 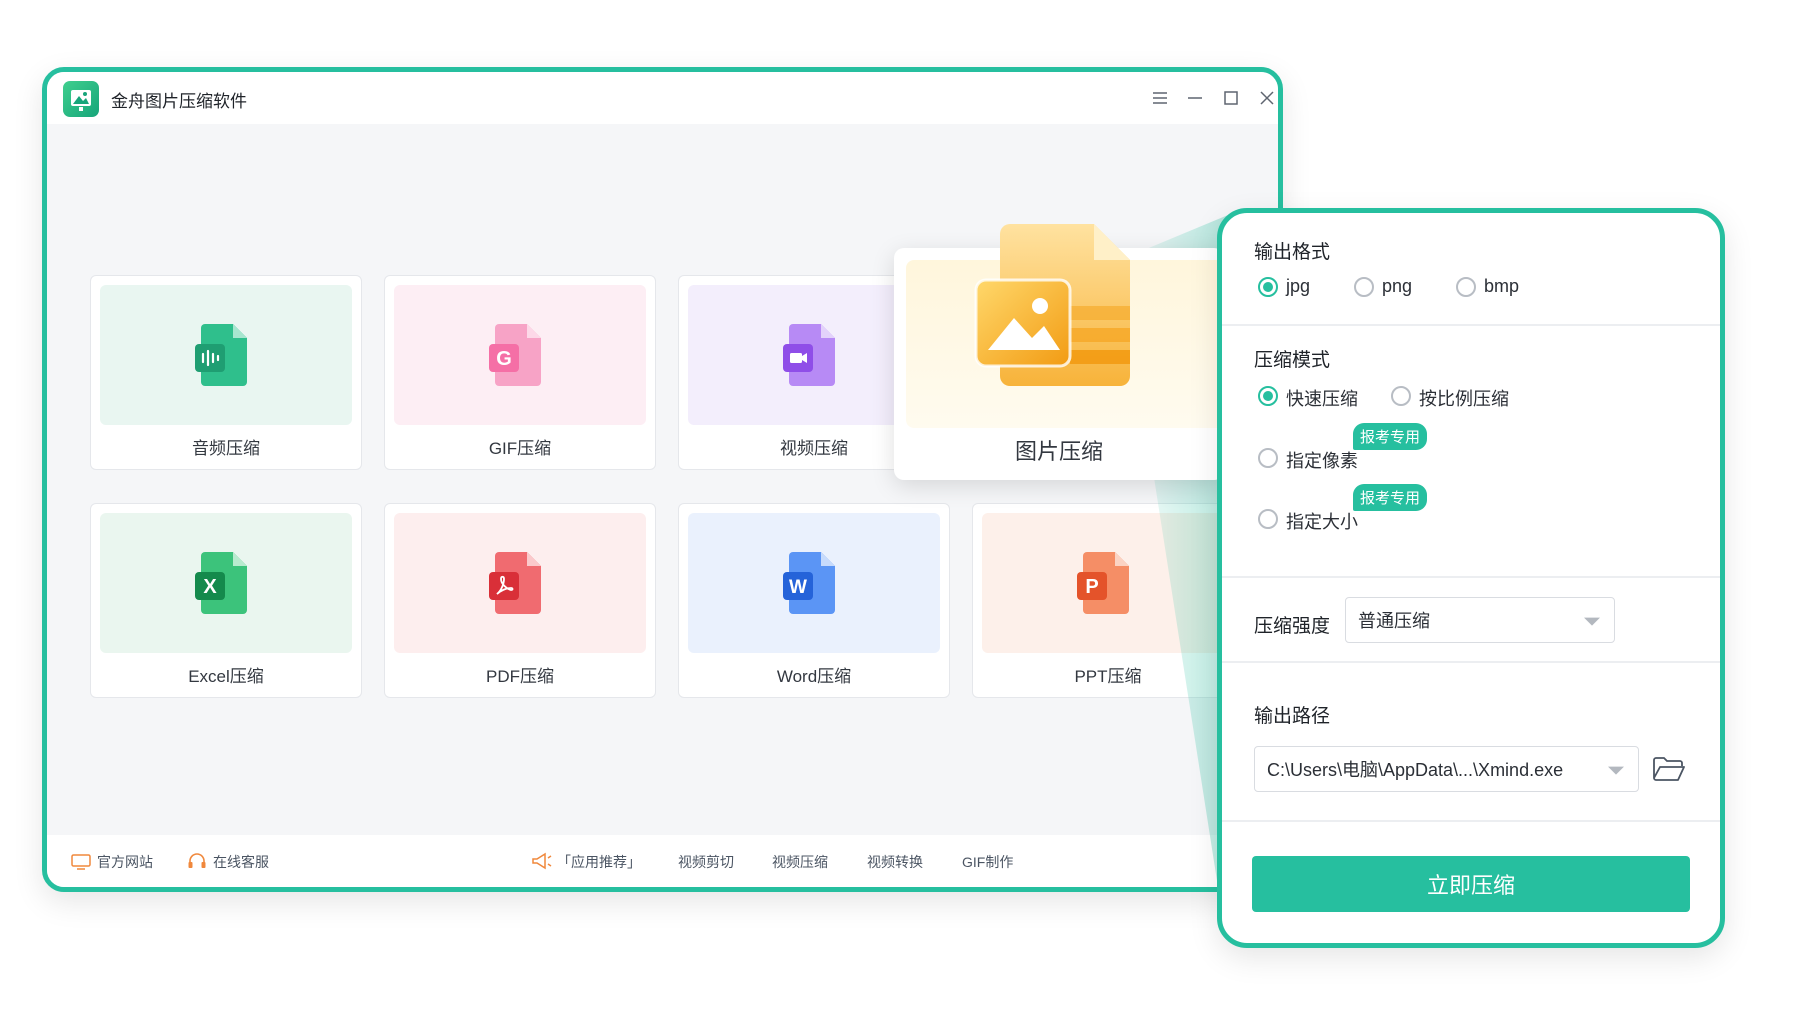 I want to click on folder-open-icon, so click(x=1669, y=769).